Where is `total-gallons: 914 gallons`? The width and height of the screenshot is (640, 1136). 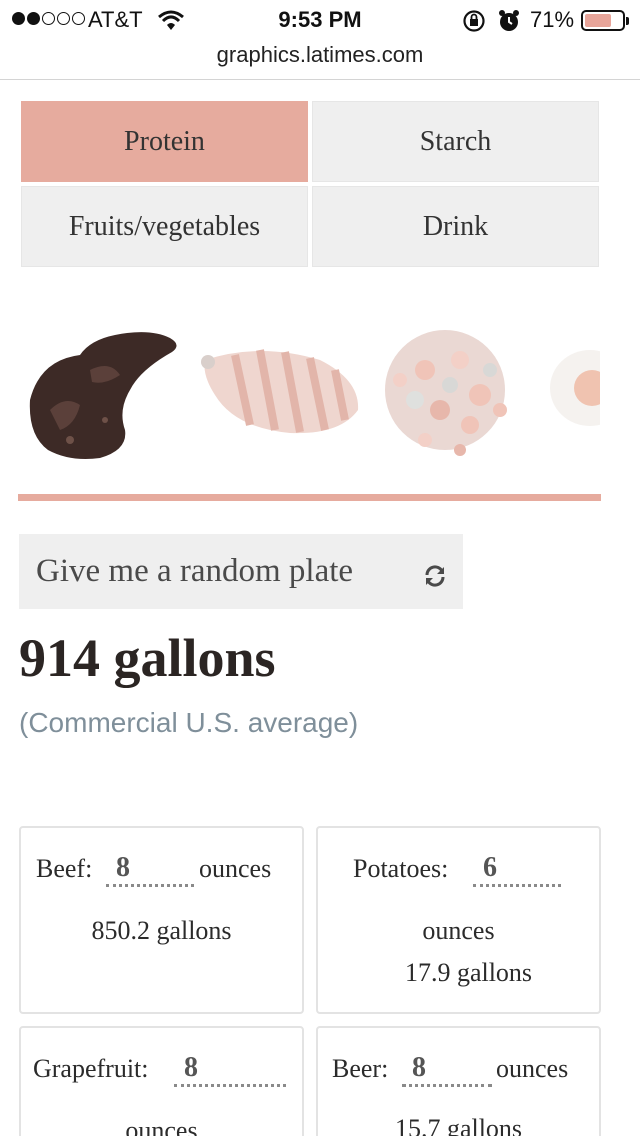 total-gallons: 914 gallons is located at coordinates (147, 658).